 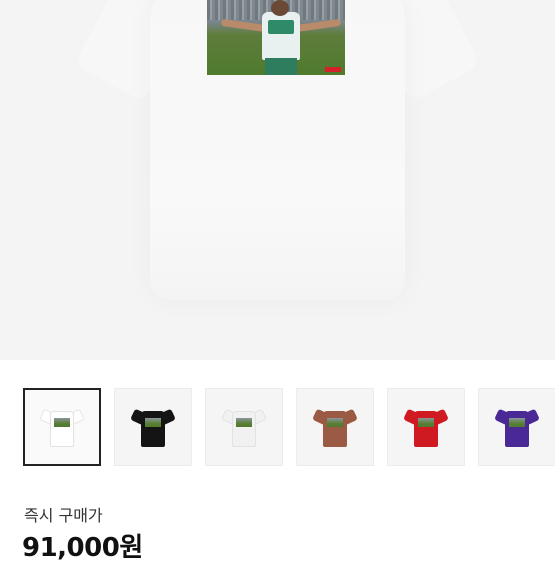 I want to click on tshirt-photo-print, so click(x=276, y=37).